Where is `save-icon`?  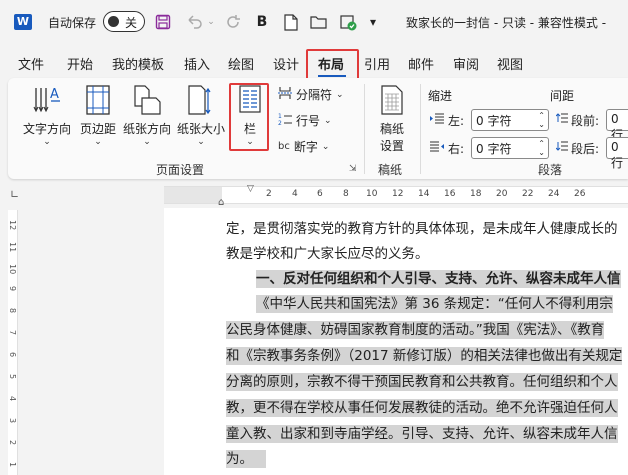
save-icon is located at coordinates (163, 22).